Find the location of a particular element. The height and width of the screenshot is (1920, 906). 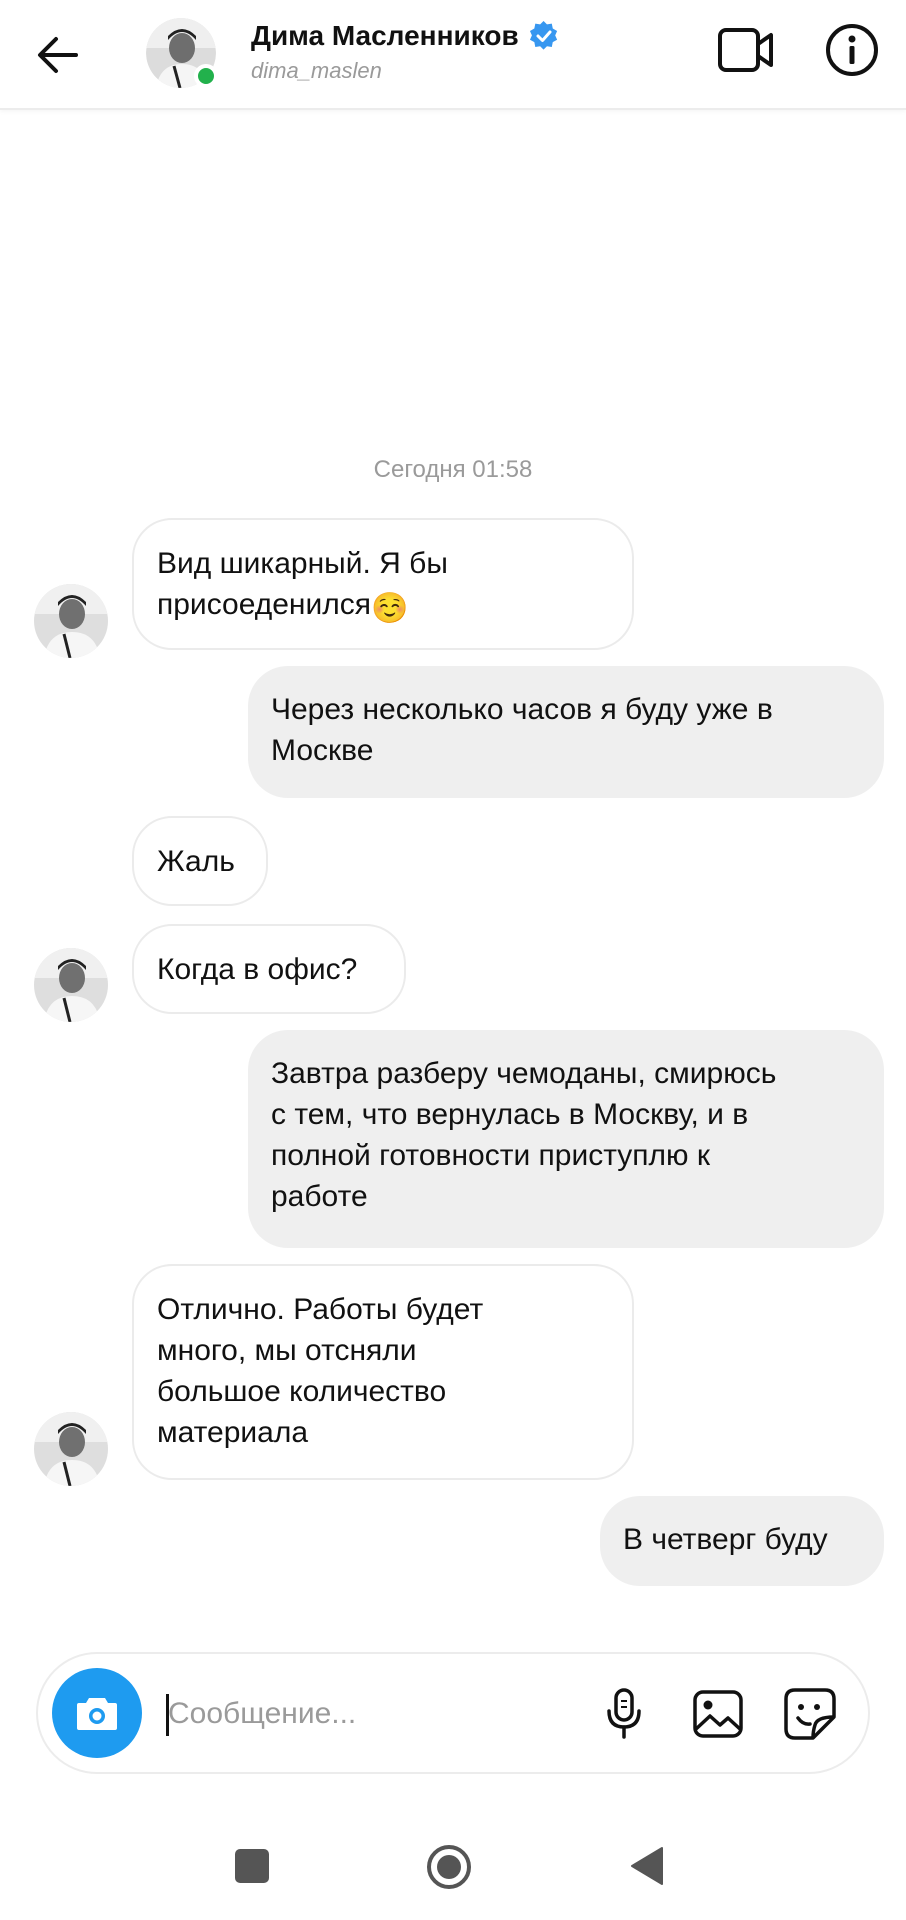

message-text: материала is located at coordinates (233, 1432).